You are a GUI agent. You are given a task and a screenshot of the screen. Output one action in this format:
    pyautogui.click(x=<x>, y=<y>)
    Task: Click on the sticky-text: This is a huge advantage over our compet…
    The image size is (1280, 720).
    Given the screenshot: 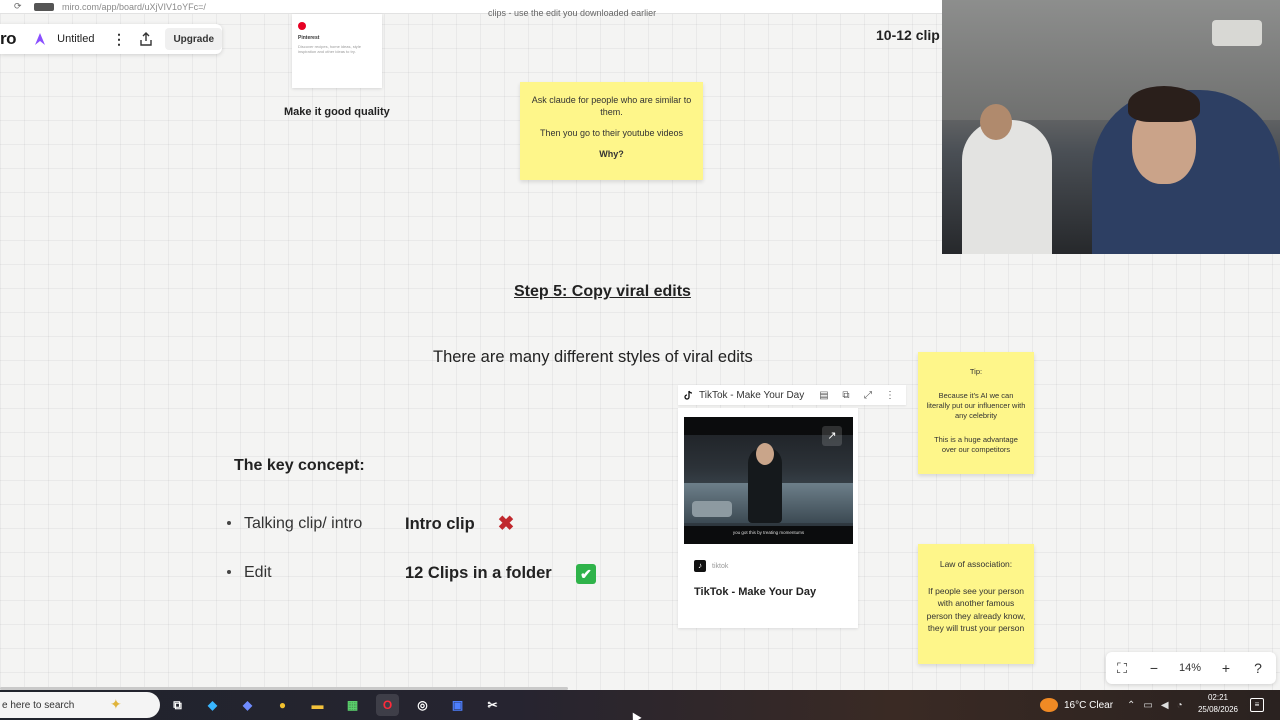 What is the action you would take?
    pyautogui.click(x=976, y=444)
    